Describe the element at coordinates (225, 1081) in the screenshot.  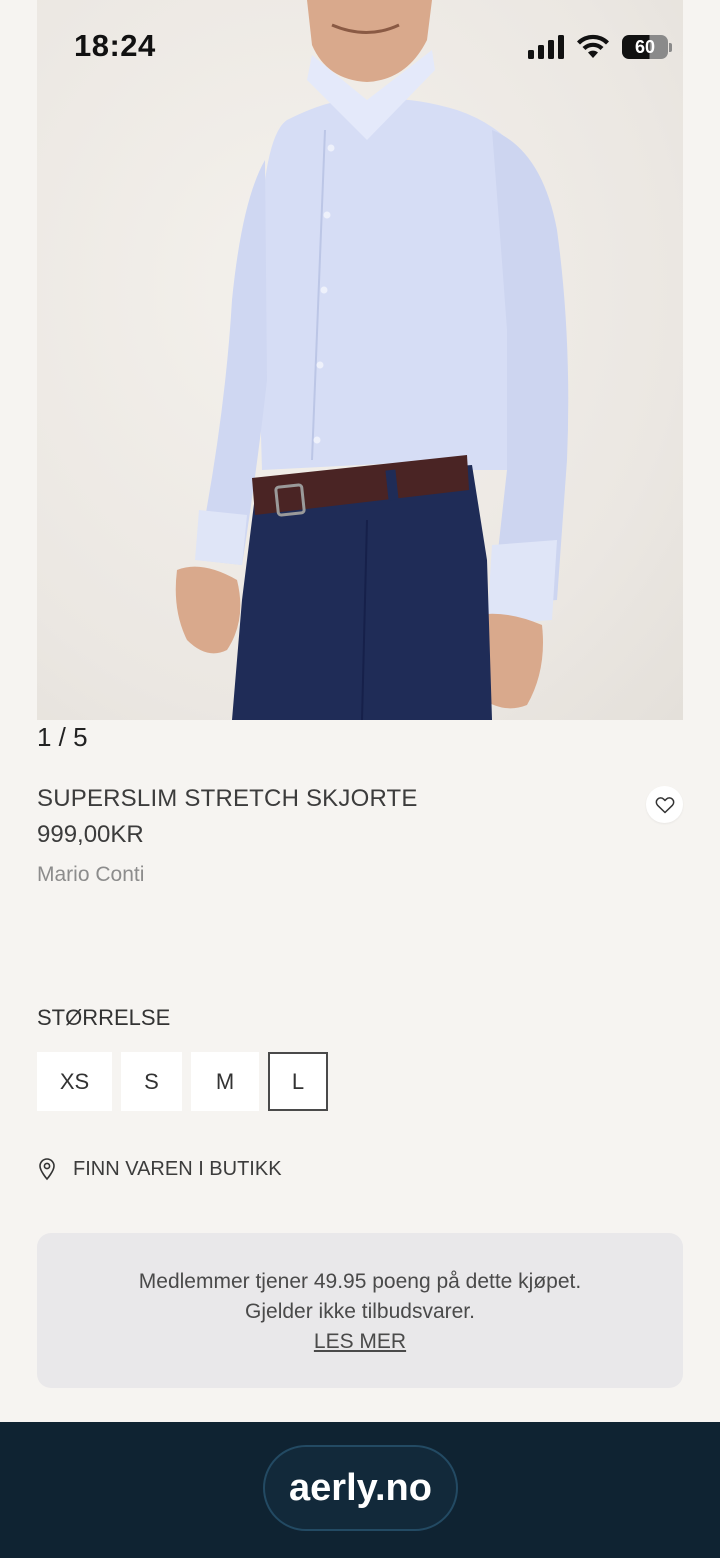
I see `size-option-m: M` at that location.